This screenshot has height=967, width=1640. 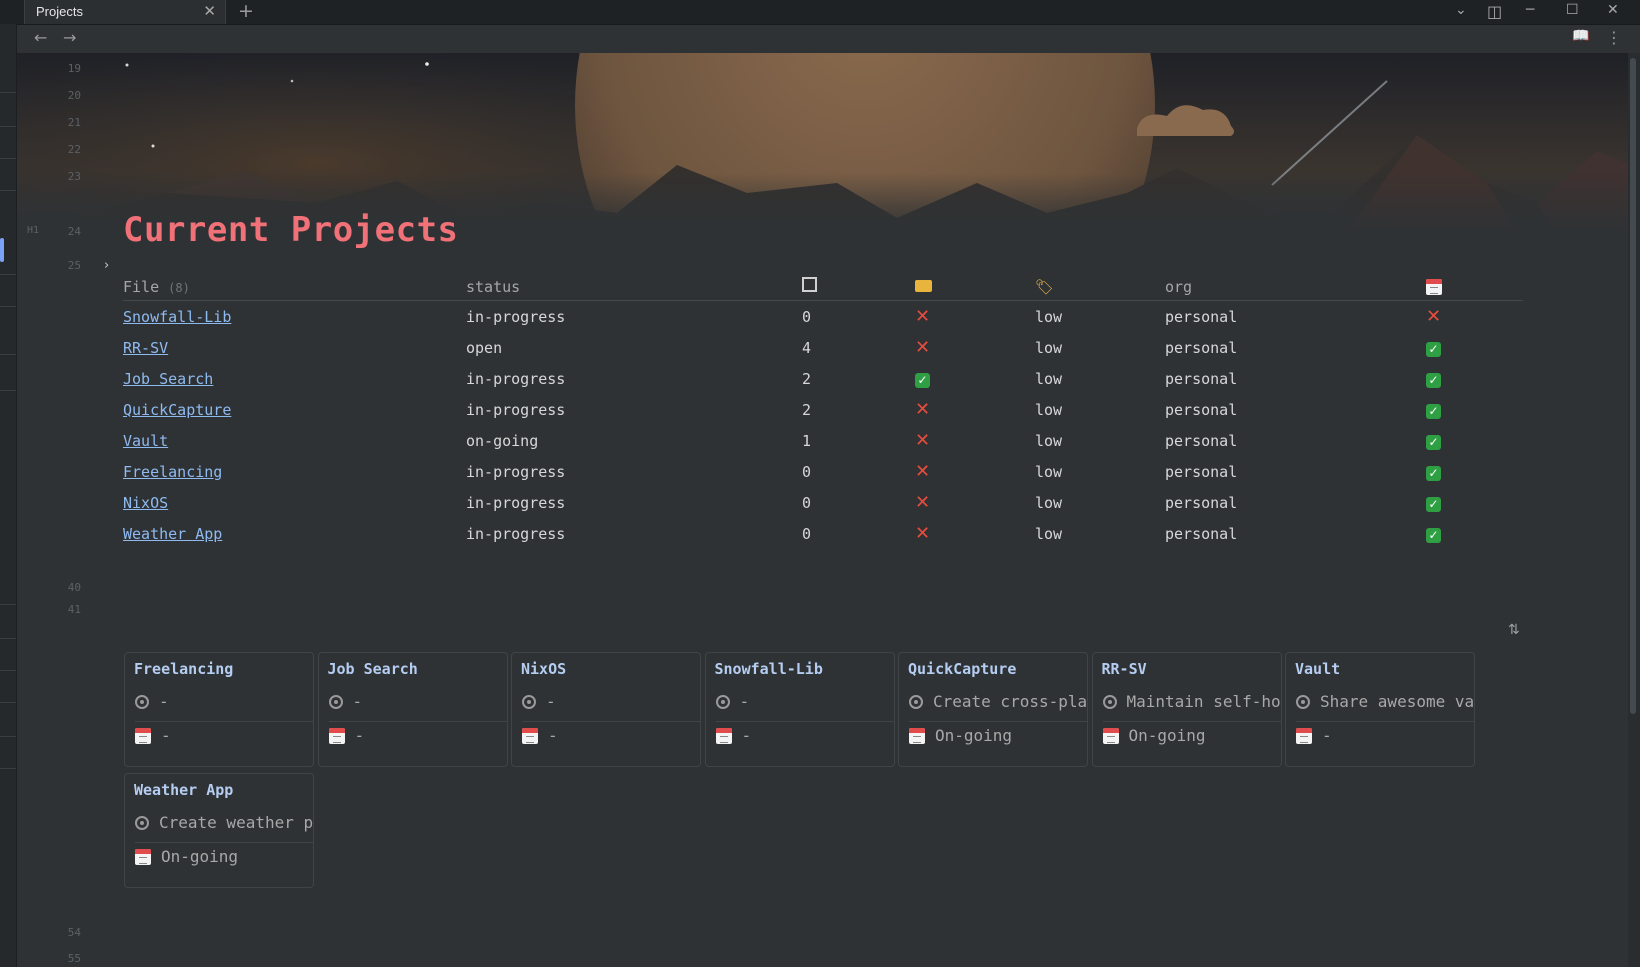 I want to click on card-date-row: -, so click(x=1385, y=740).